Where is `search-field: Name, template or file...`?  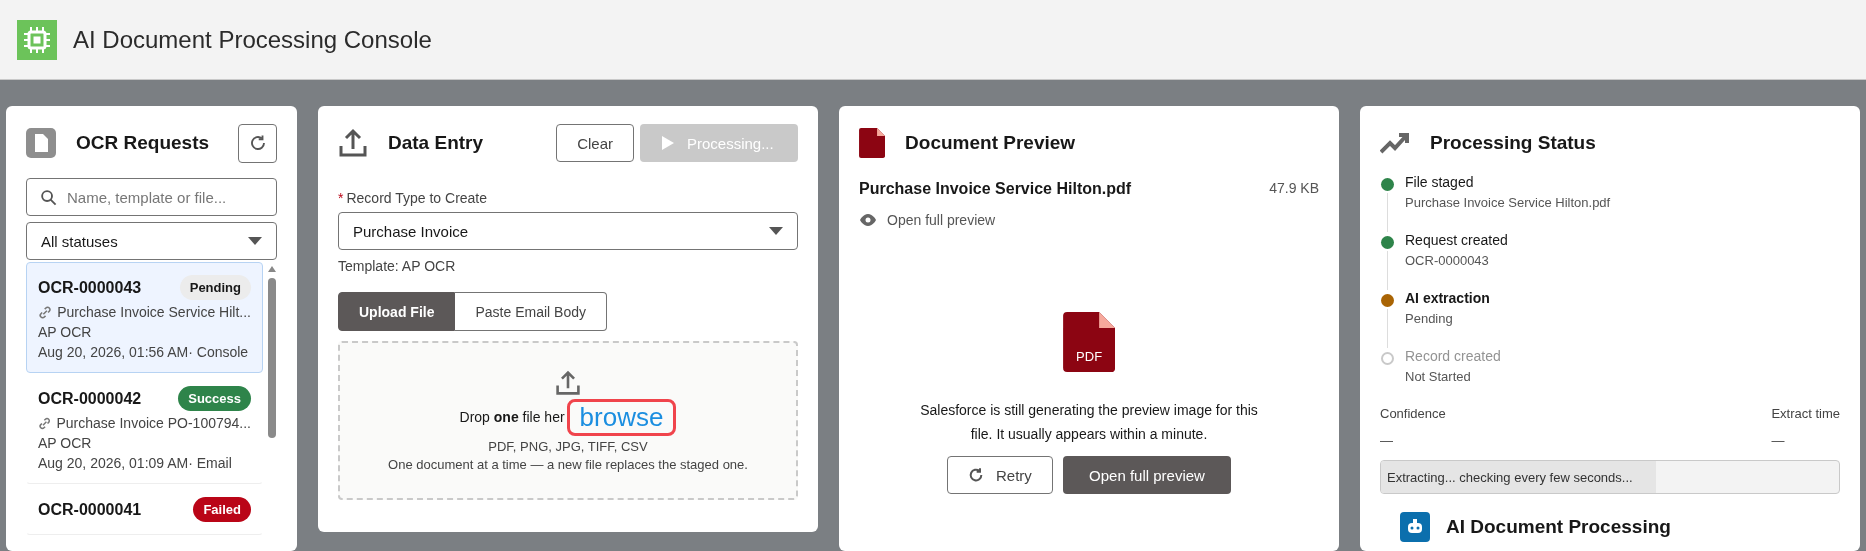
search-field: Name, template or file... is located at coordinates (151, 197).